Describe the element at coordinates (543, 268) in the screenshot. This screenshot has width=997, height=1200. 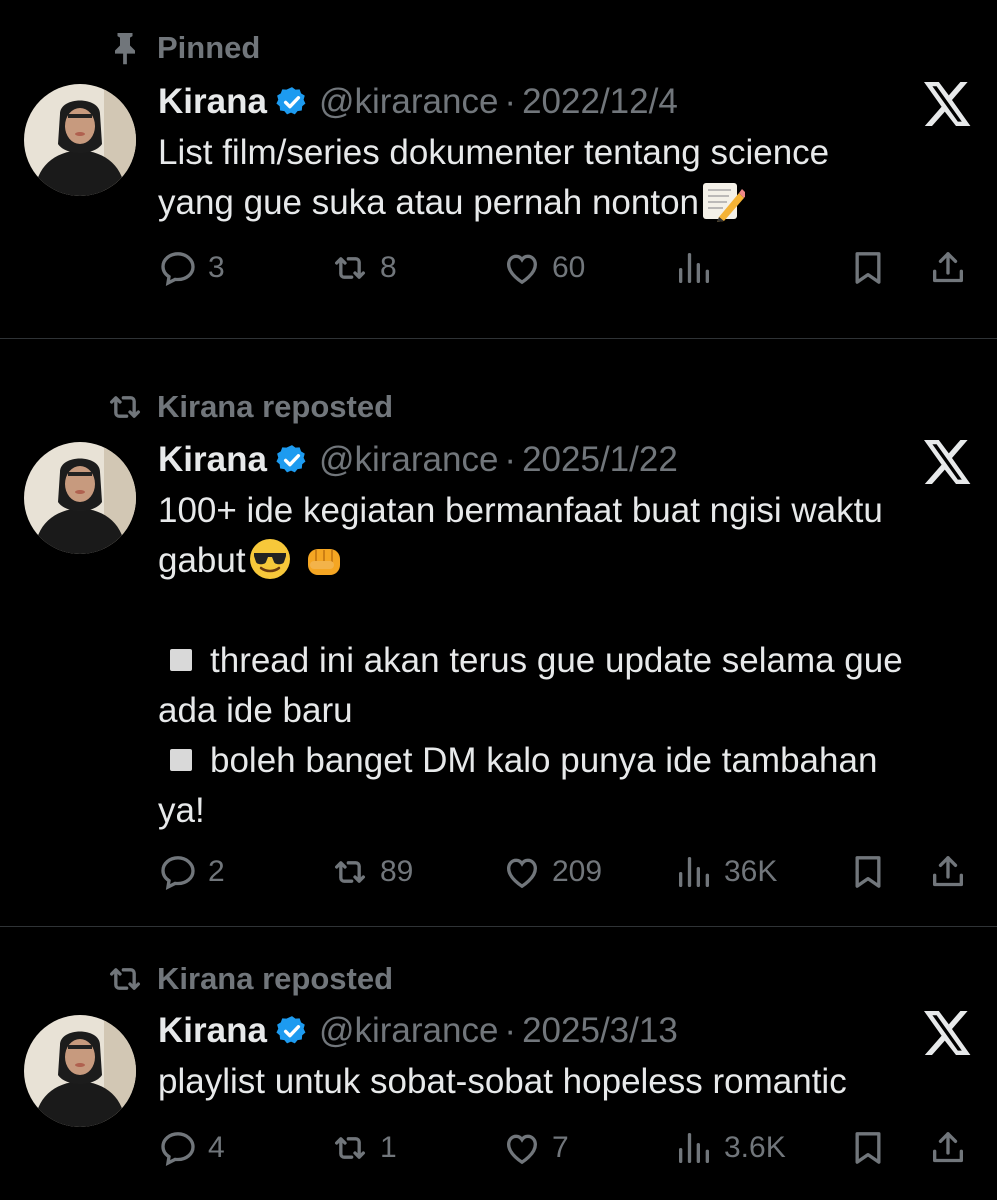
I see `like-button: 60` at that location.